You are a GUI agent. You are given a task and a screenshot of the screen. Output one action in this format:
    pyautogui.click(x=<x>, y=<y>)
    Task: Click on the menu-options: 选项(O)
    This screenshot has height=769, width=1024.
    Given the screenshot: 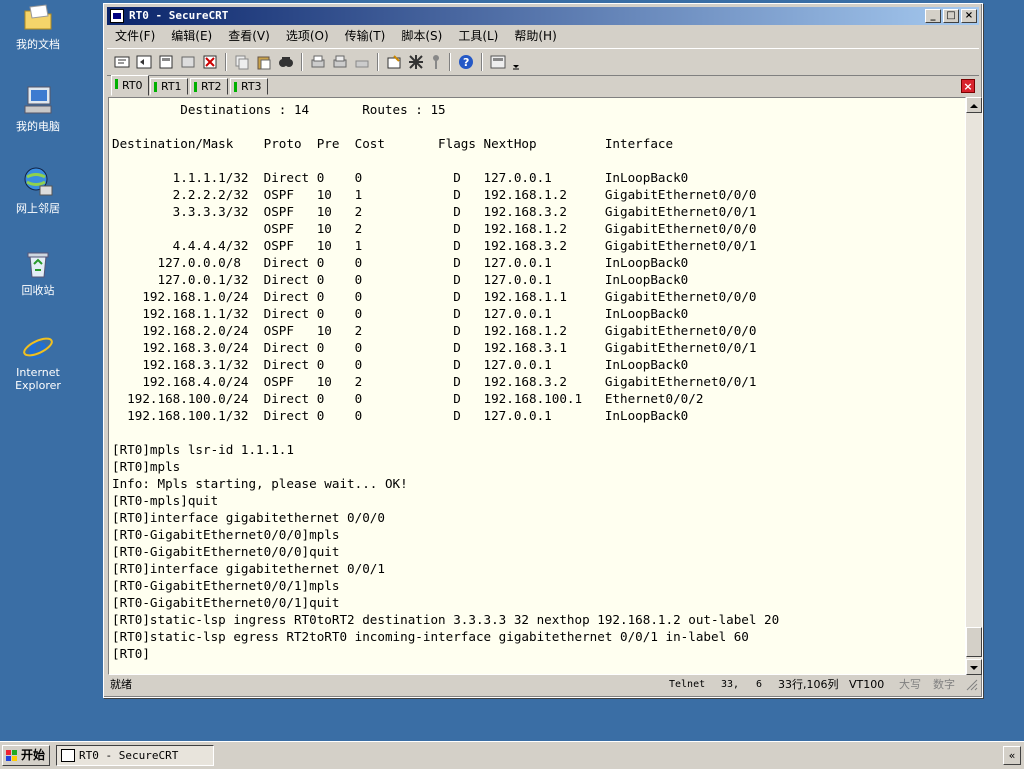 What is the action you would take?
    pyautogui.click(x=307, y=35)
    